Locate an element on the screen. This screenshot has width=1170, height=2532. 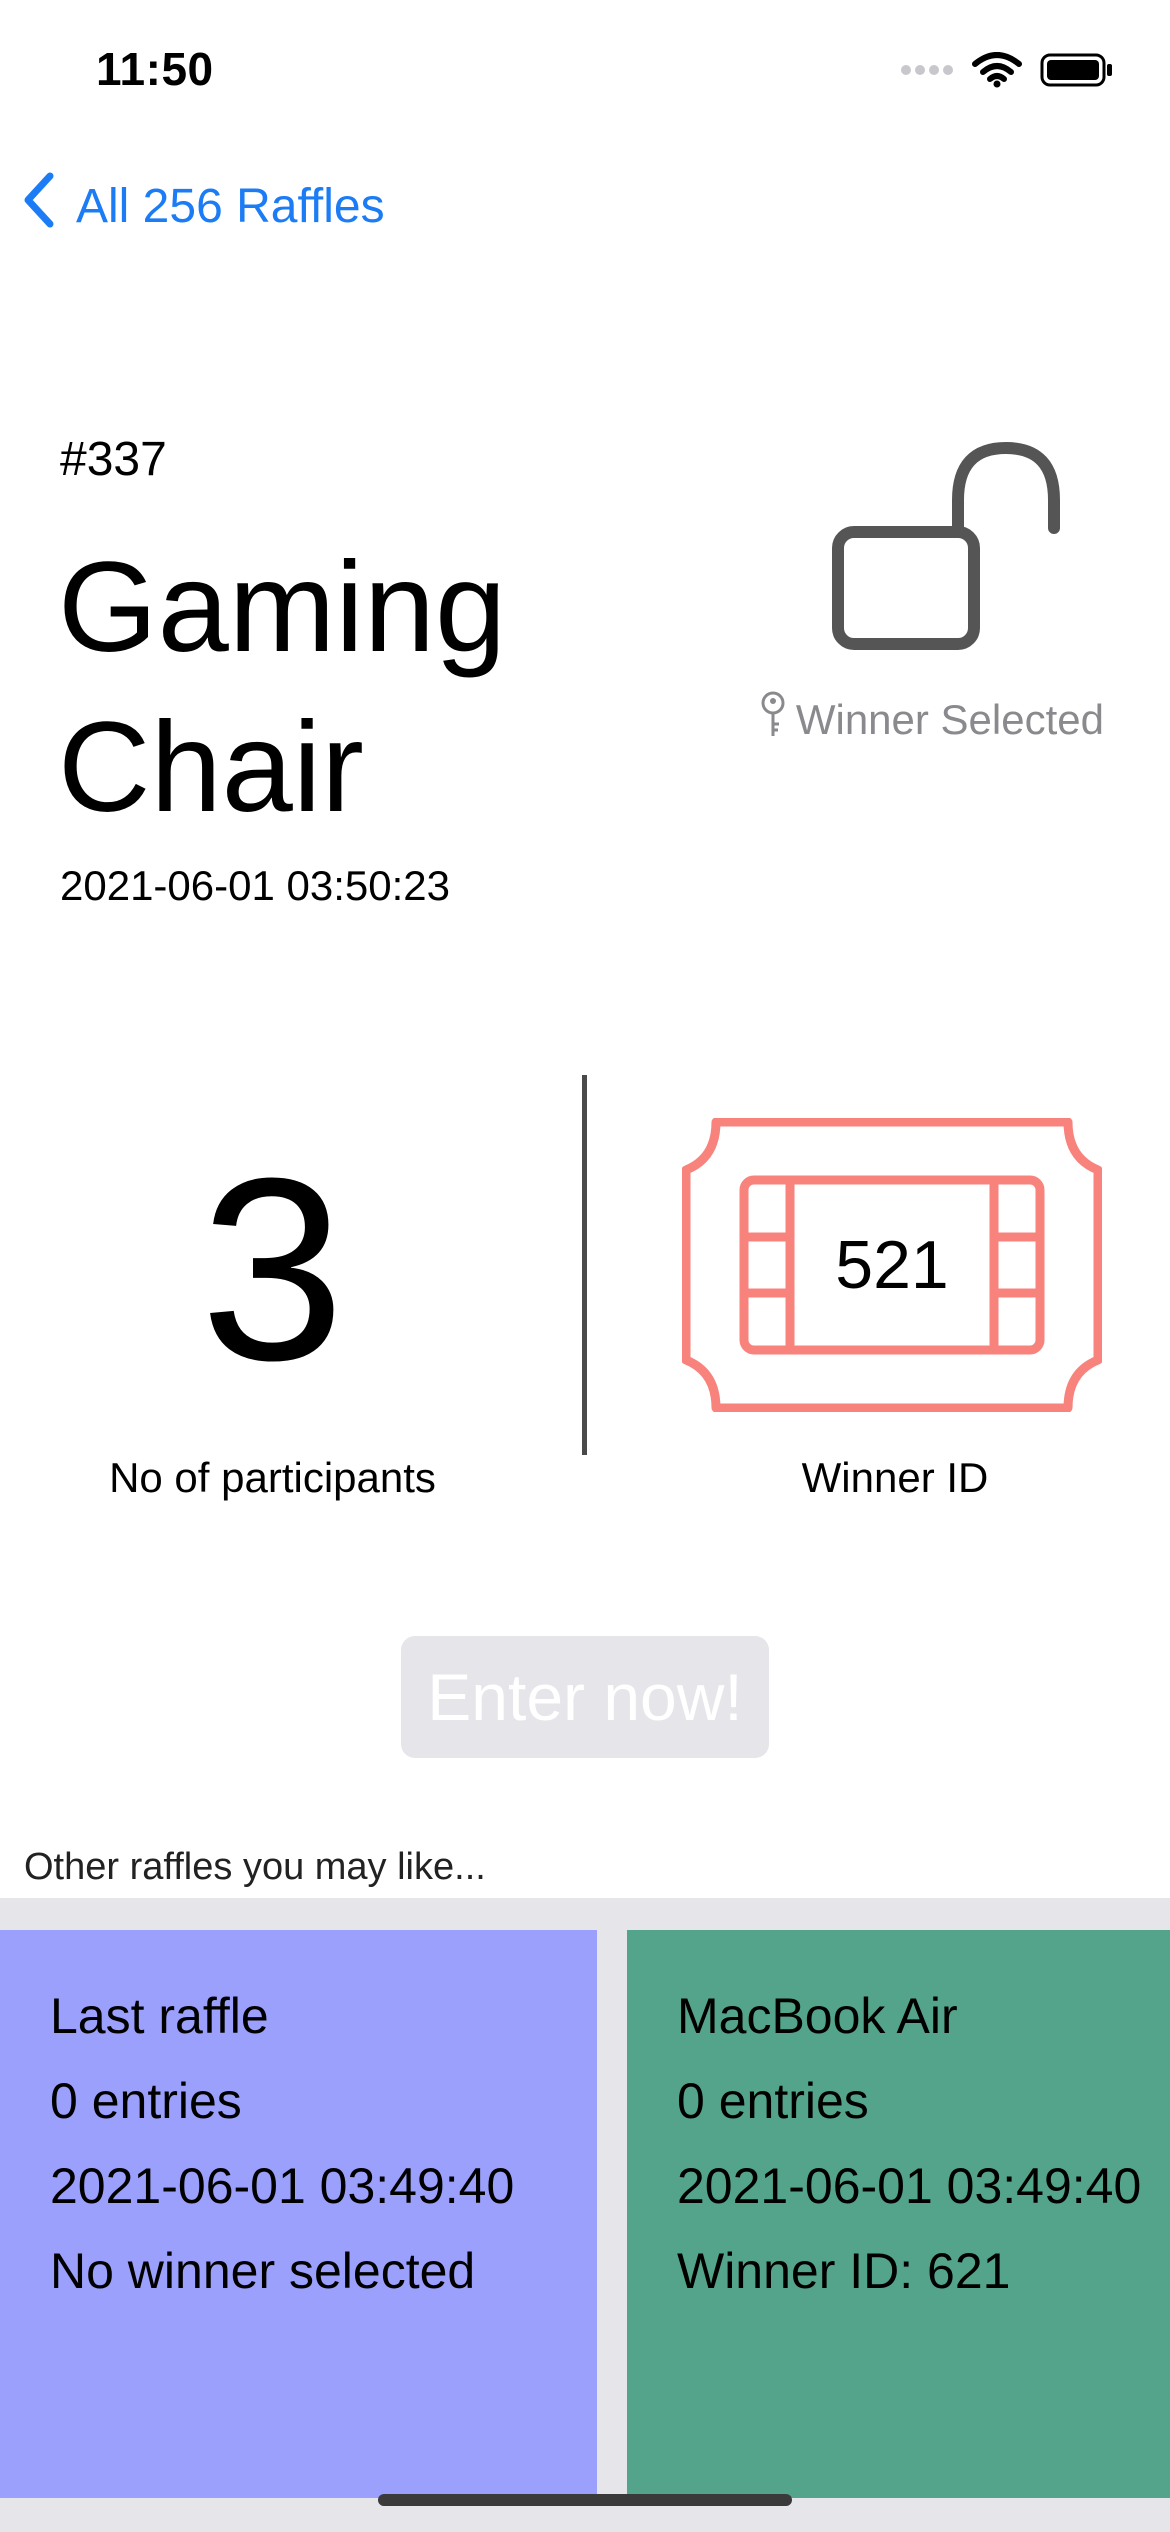
stats-divider is located at coordinates (584, 1265).